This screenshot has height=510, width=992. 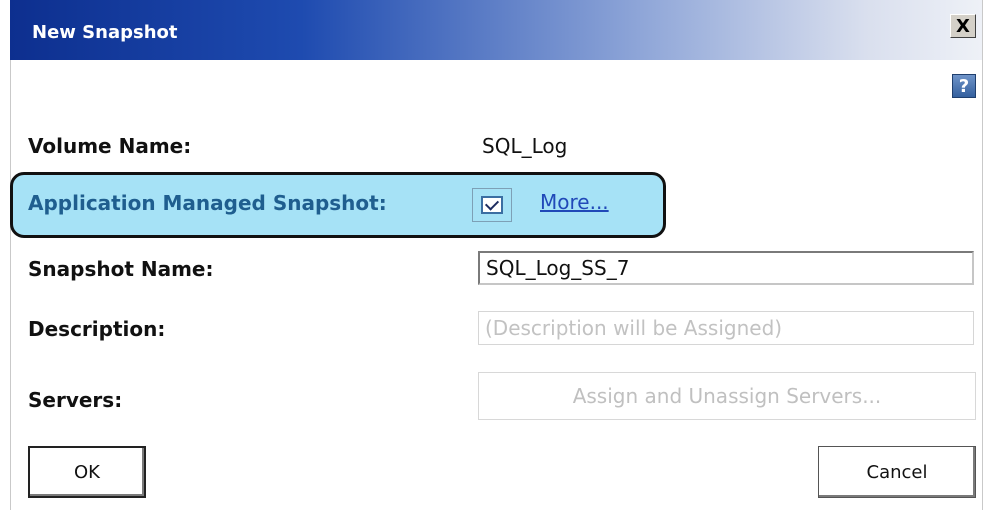 I want to click on dialog-title: New Snapshot, so click(x=105, y=32).